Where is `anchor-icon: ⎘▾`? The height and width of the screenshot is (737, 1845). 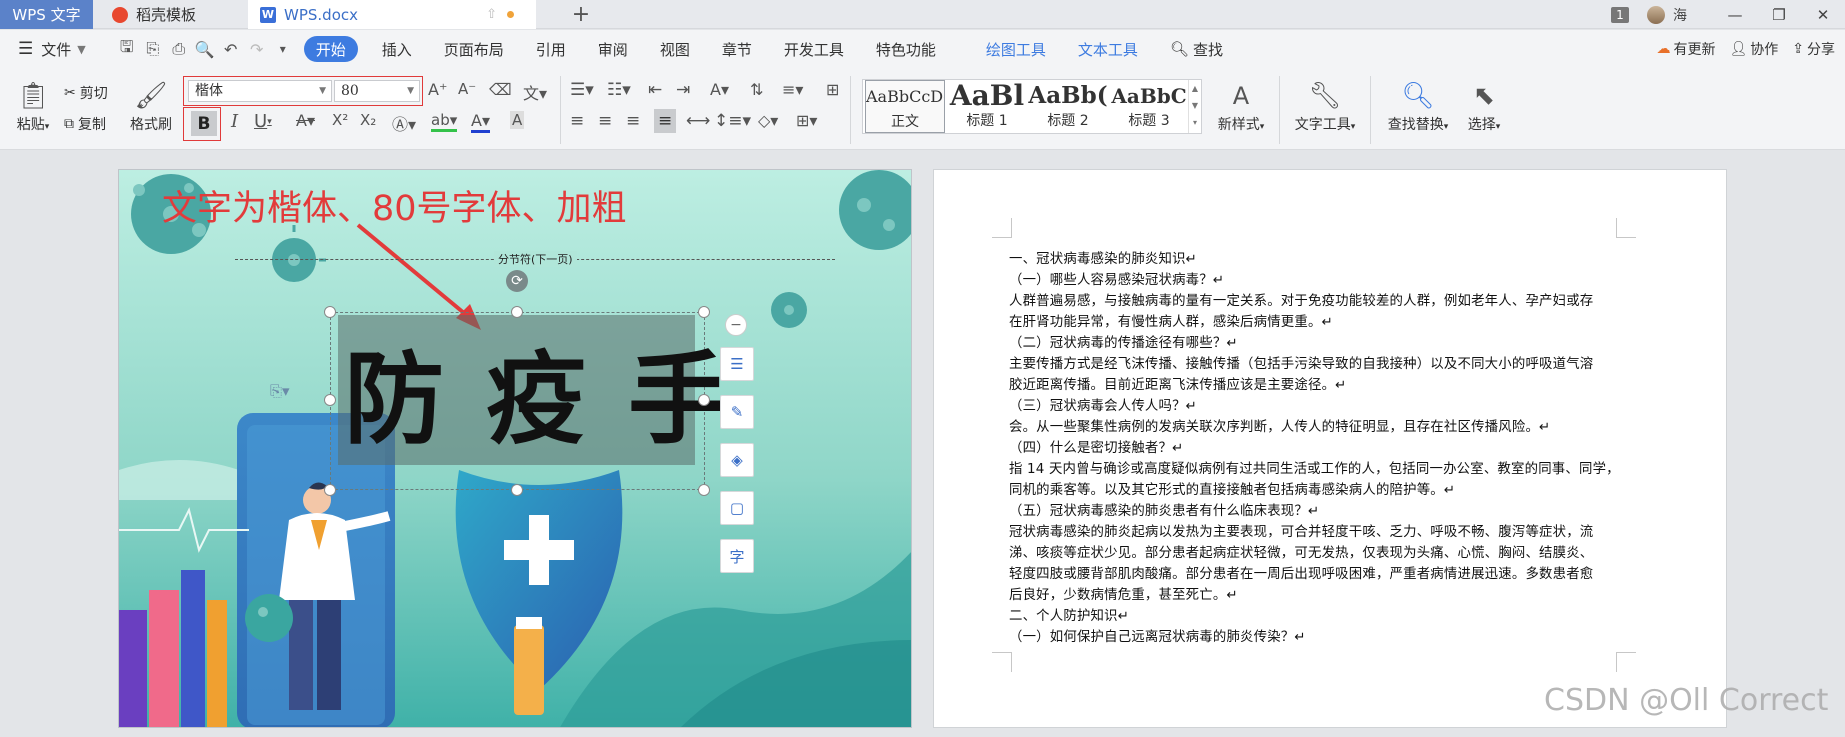
anchor-icon: ⎘▾ is located at coordinates (280, 391).